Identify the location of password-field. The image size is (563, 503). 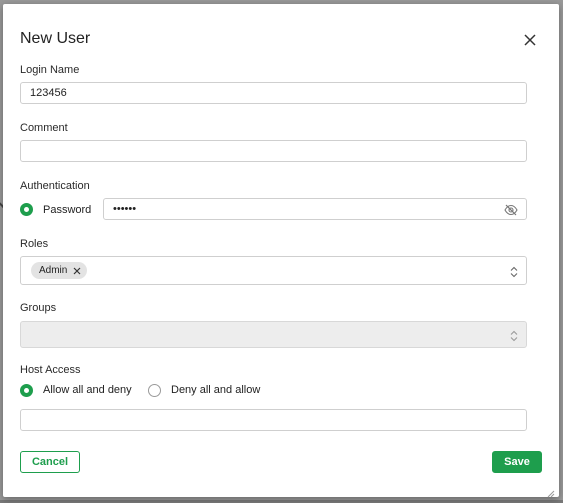
(315, 209).